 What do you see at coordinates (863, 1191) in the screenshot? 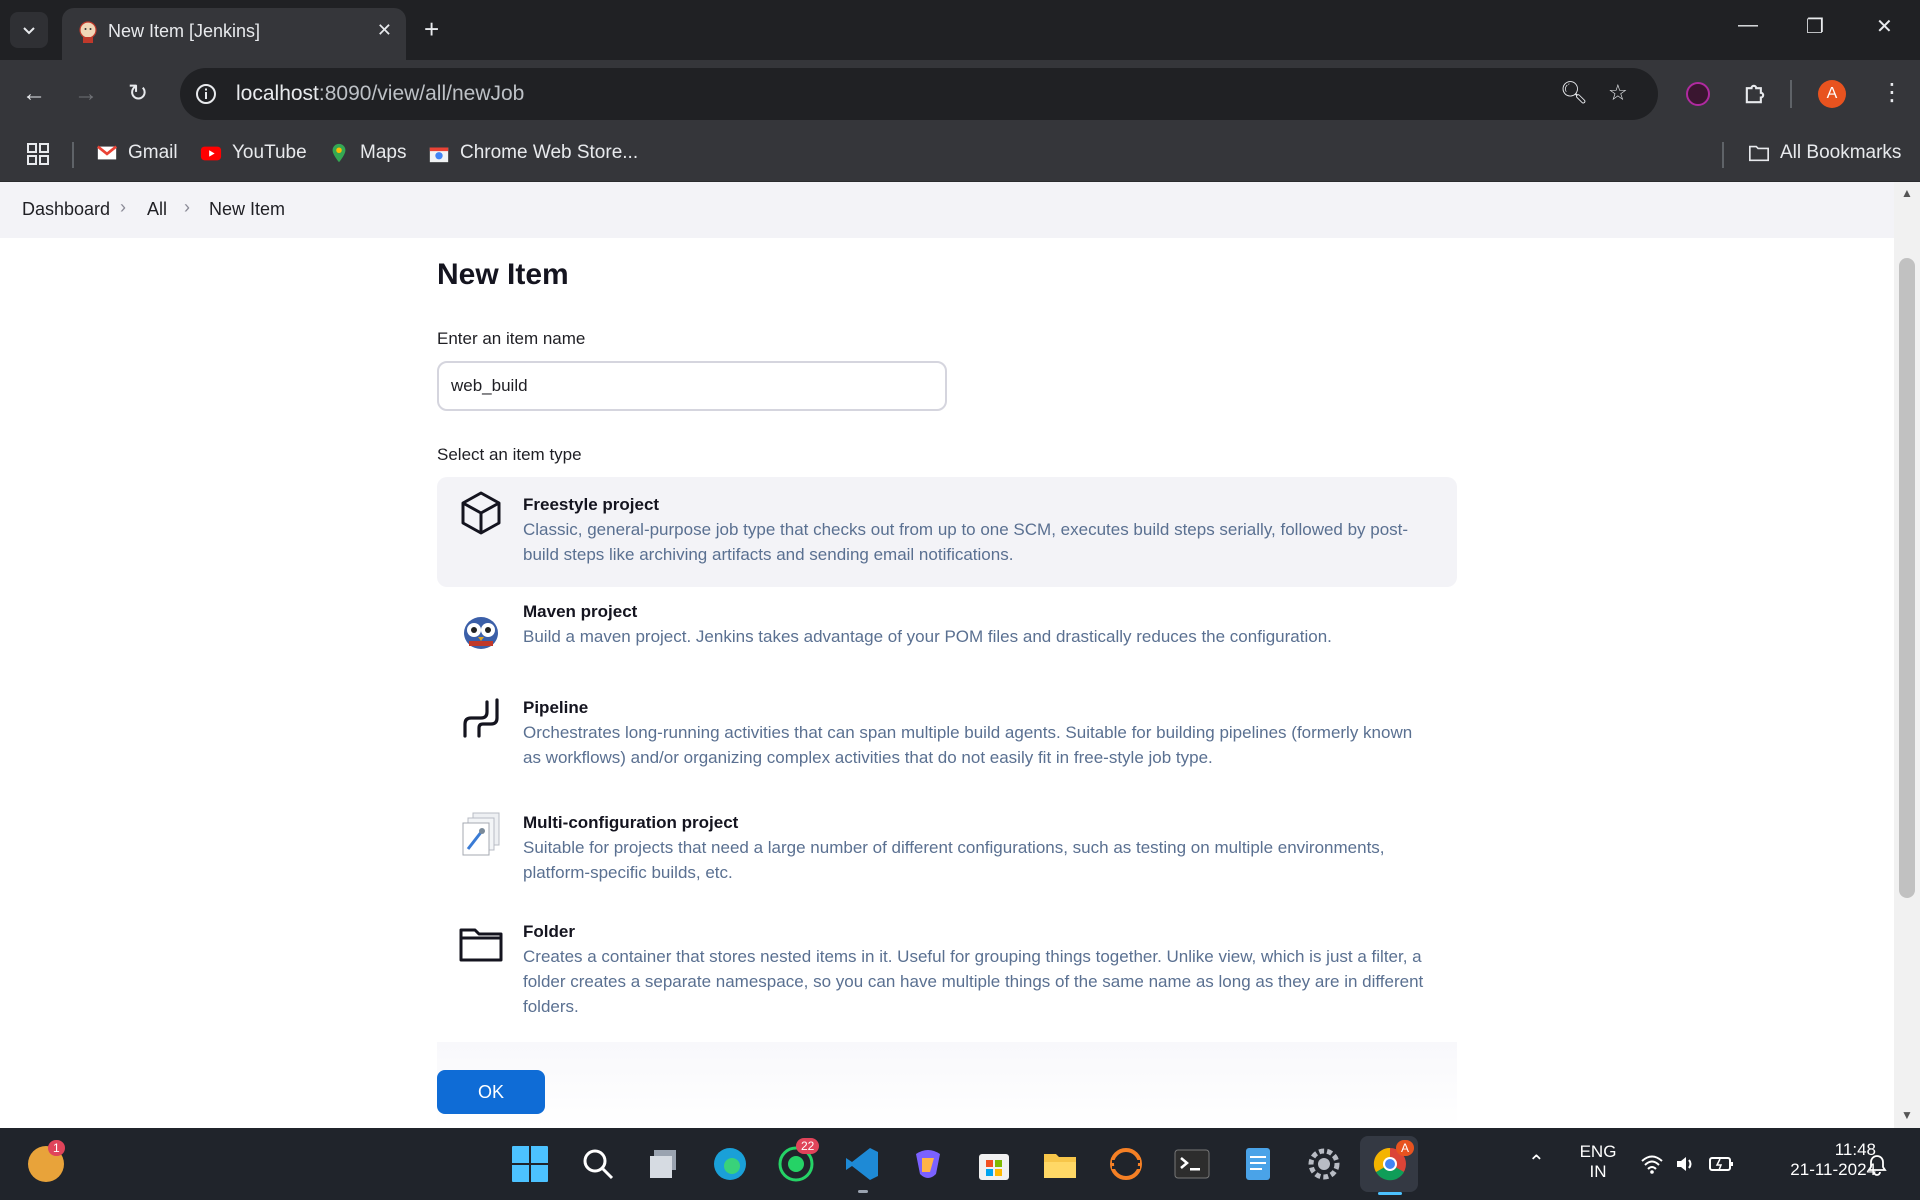
I see `running-indicator` at bounding box center [863, 1191].